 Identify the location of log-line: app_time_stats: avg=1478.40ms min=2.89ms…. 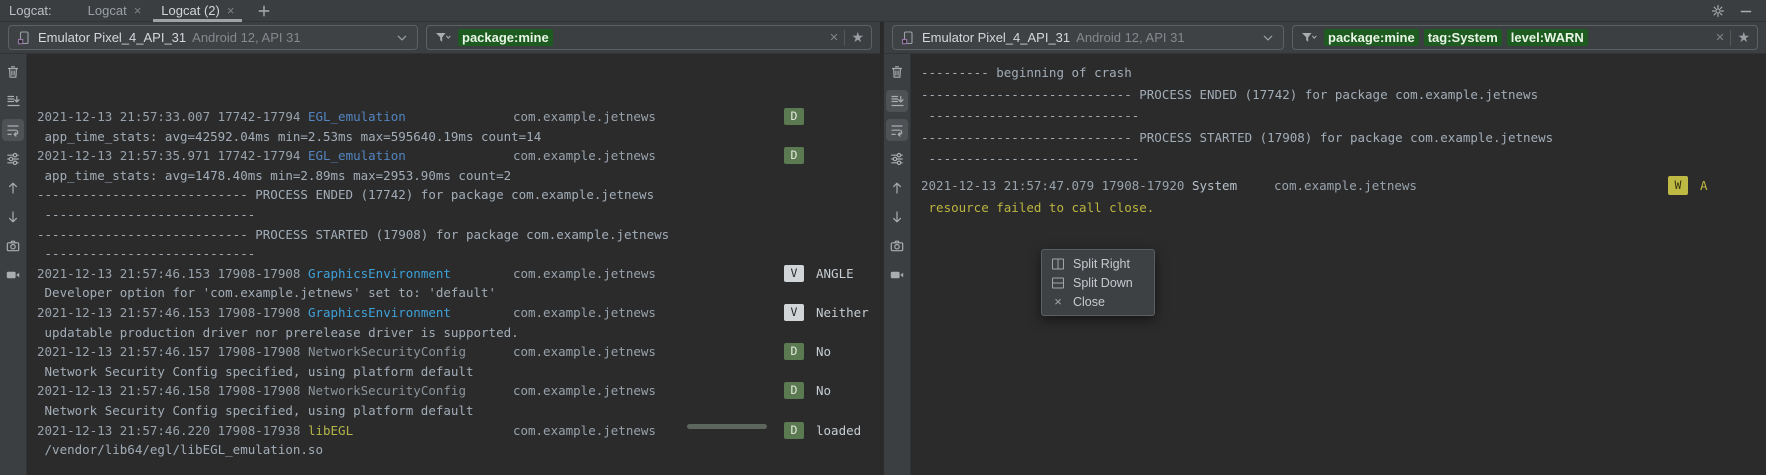
(274, 175).